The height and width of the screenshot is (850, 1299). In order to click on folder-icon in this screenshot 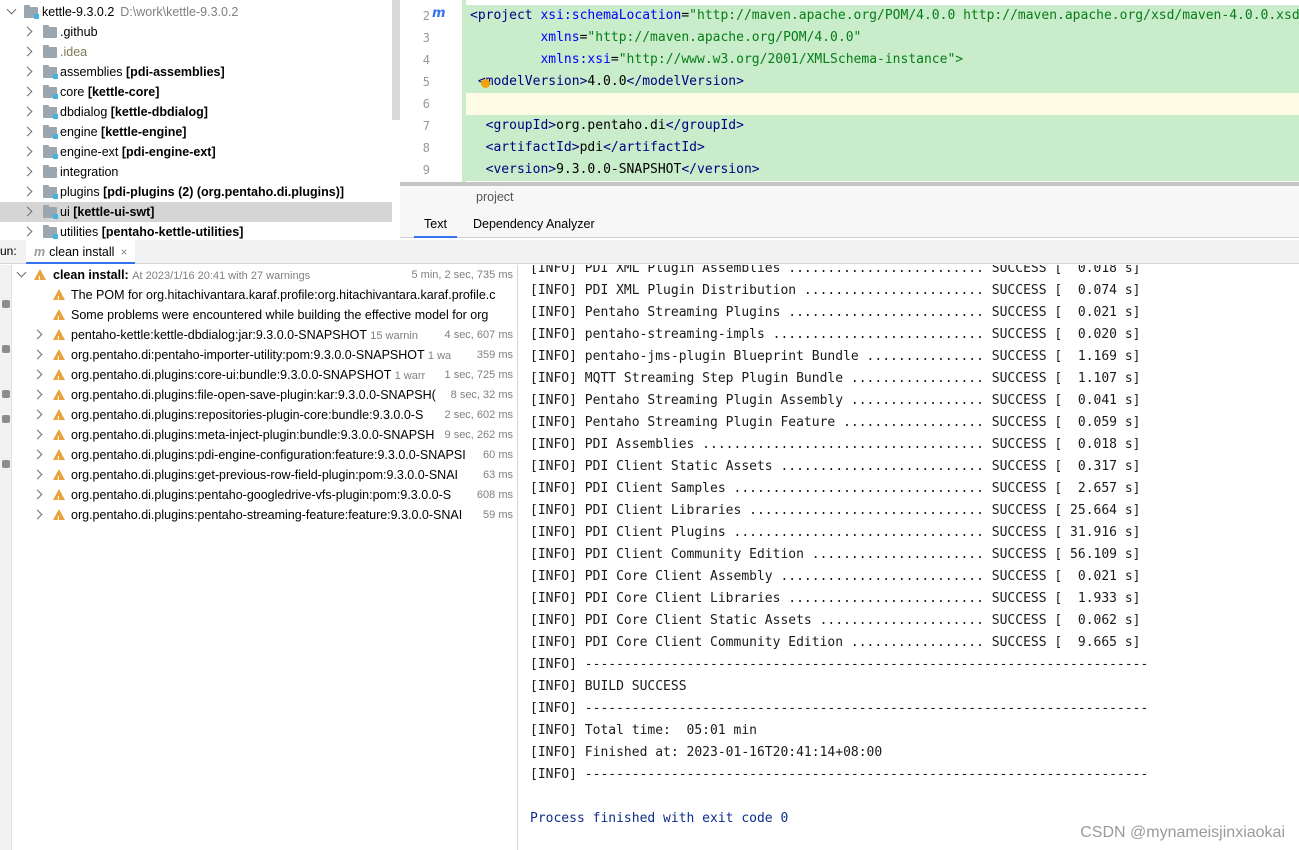, I will do `click(50, 31)`.